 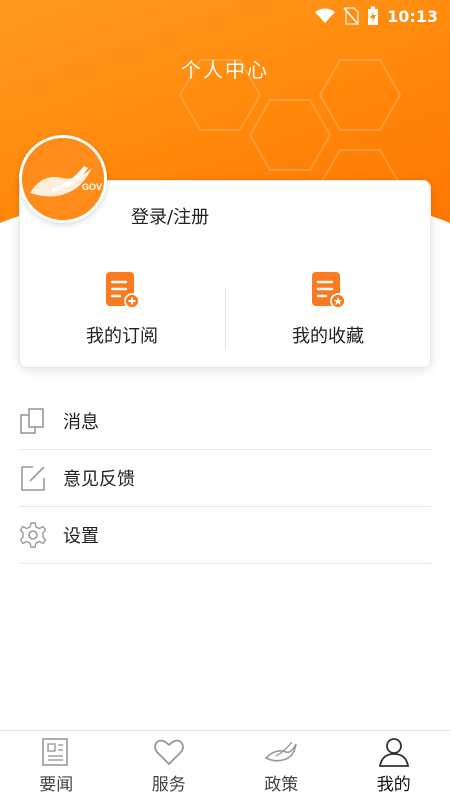 I want to click on tab-label: 服务, so click(x=168, y=785).